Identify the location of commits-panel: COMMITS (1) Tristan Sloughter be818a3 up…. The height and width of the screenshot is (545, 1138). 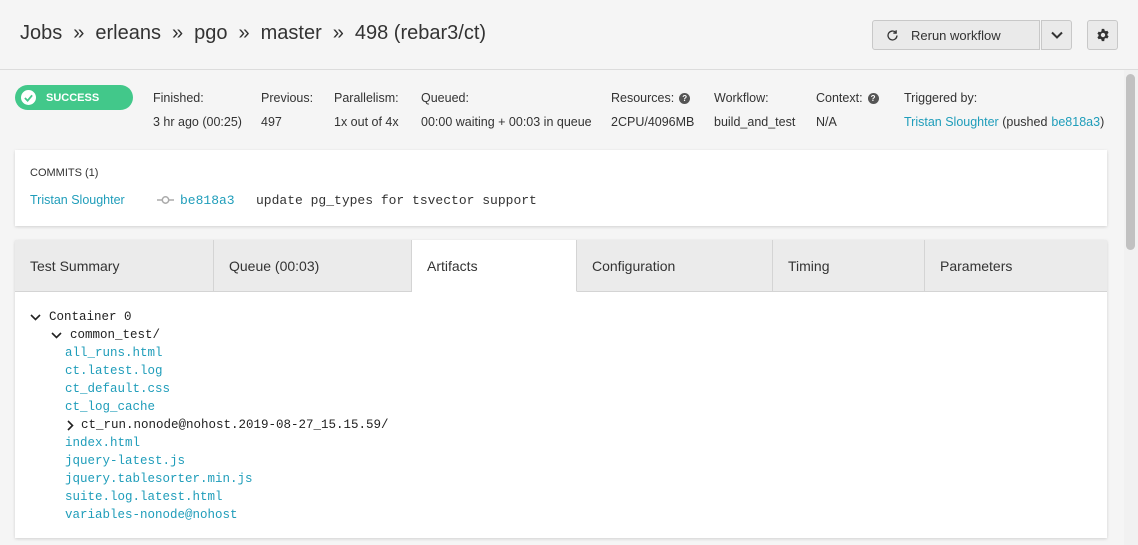
(561, 188).